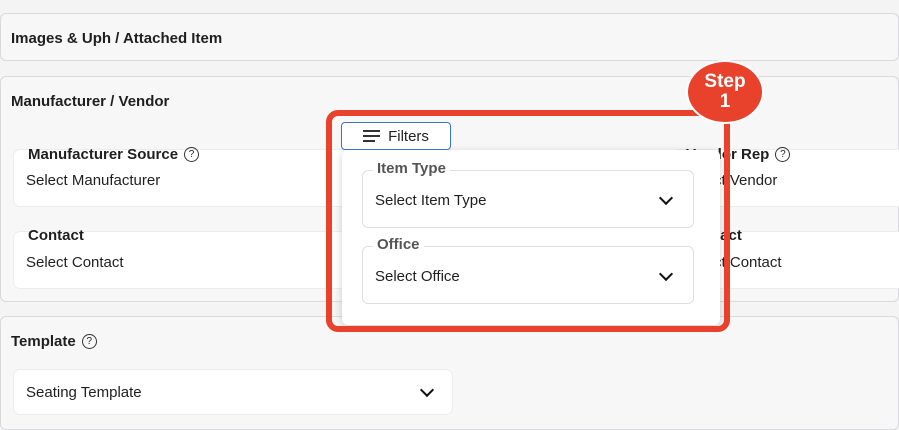 The width and height of the screenshot is (899, 430). What do you see at coordinates (84, 392) in the screenshot?
I see `template-select-value: Seating Template` at bounding box center [84, 392].